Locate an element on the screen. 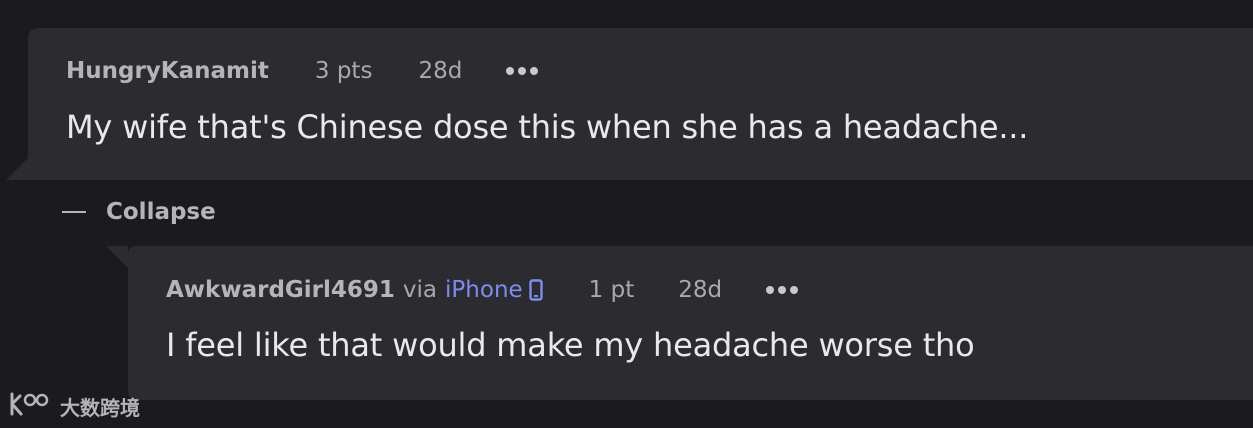 The width and height of the screenshot is (1253, 428). reply-platform-link: iPhone is located at coordinates (484, 290).